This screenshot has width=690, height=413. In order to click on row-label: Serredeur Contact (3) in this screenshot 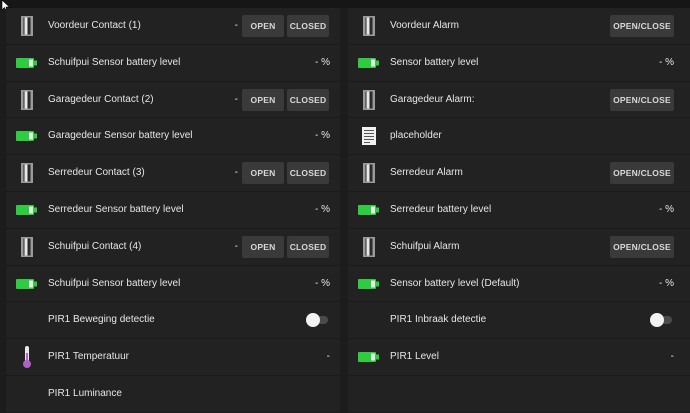, I will do `click(96, 173)`.